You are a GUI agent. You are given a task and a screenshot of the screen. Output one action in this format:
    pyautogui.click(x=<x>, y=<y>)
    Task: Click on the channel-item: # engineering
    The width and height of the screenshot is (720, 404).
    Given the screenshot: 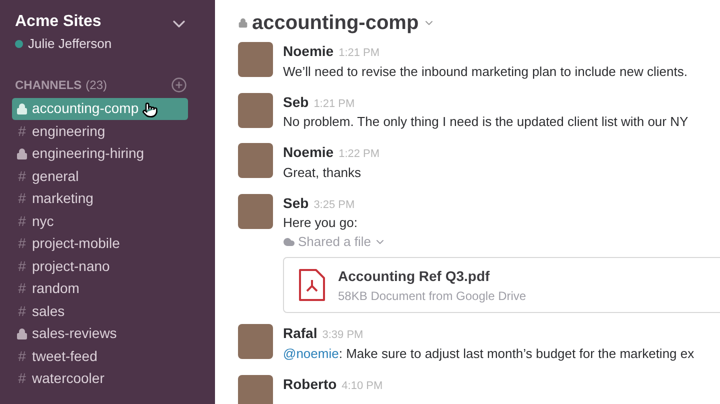 What is the action you would take?
    pyautogui.click(x=100, y=131)
    